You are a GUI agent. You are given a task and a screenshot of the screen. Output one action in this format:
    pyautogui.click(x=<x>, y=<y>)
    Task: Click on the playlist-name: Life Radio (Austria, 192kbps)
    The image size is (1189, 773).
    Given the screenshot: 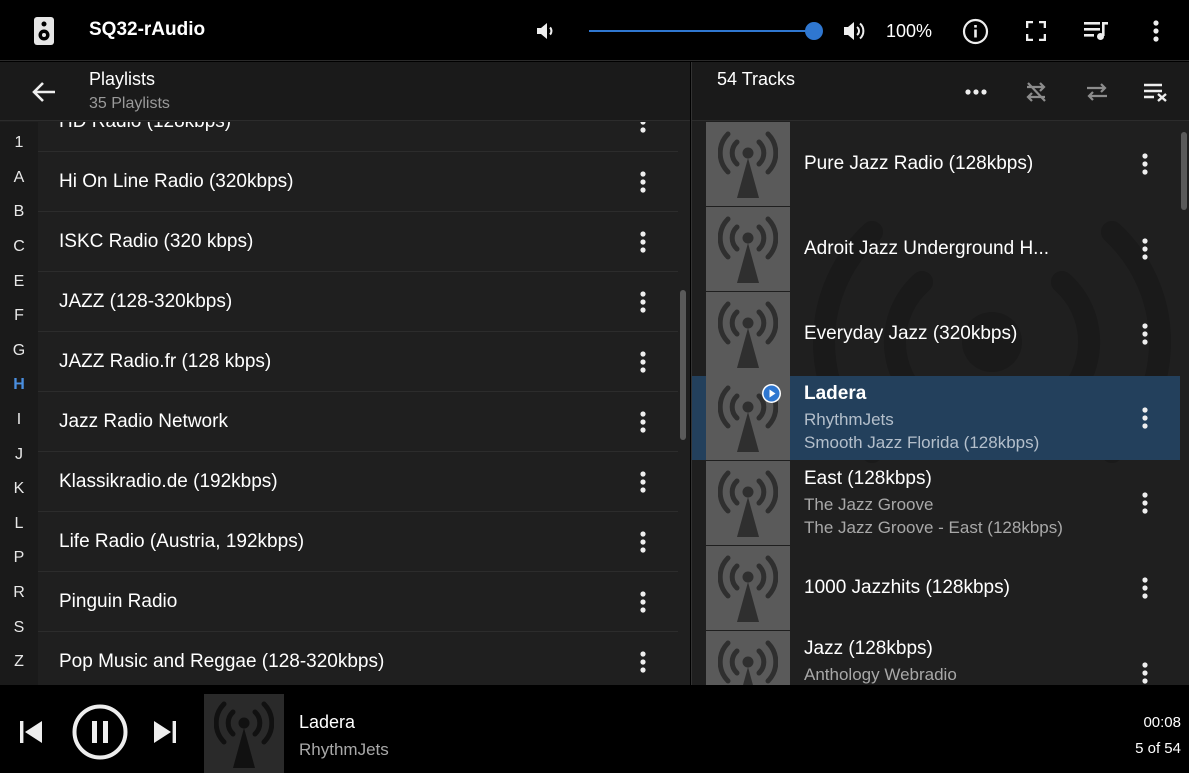 What is the action you would take?
    pyautogui.click(x=182, y=541)
    